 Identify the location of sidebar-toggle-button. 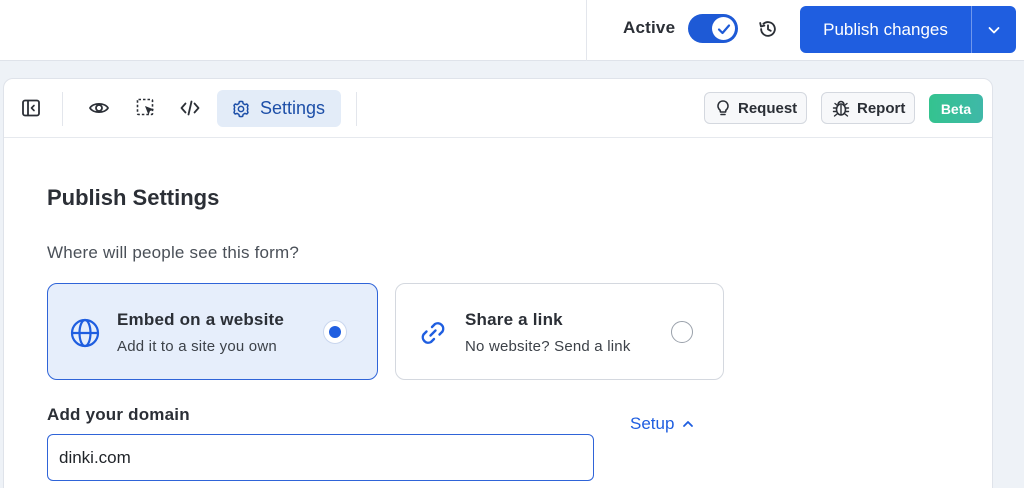
(31, 108).